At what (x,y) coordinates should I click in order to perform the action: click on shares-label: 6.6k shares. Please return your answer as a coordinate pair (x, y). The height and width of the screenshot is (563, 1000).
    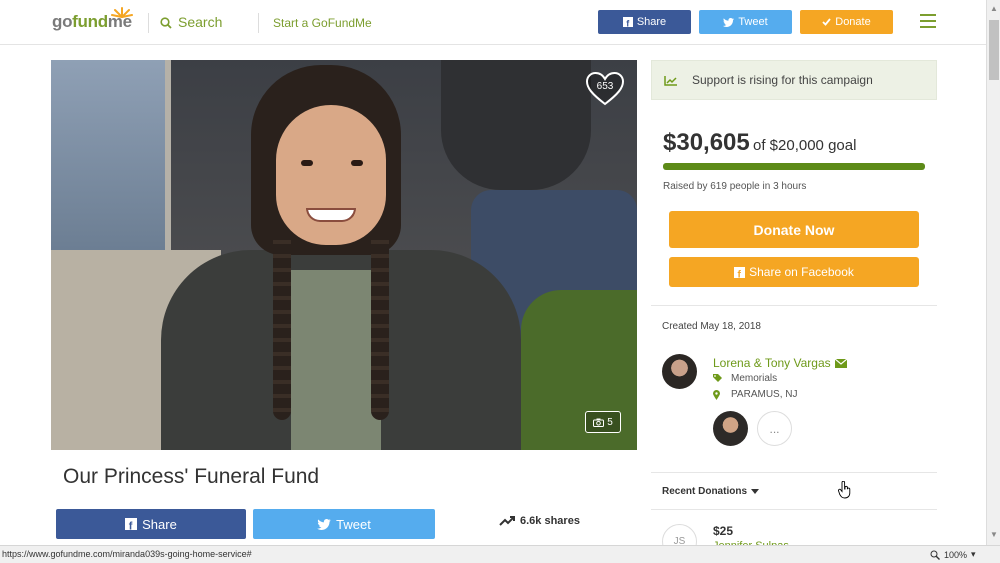
    Looking at the image, I should click on (550, 521).